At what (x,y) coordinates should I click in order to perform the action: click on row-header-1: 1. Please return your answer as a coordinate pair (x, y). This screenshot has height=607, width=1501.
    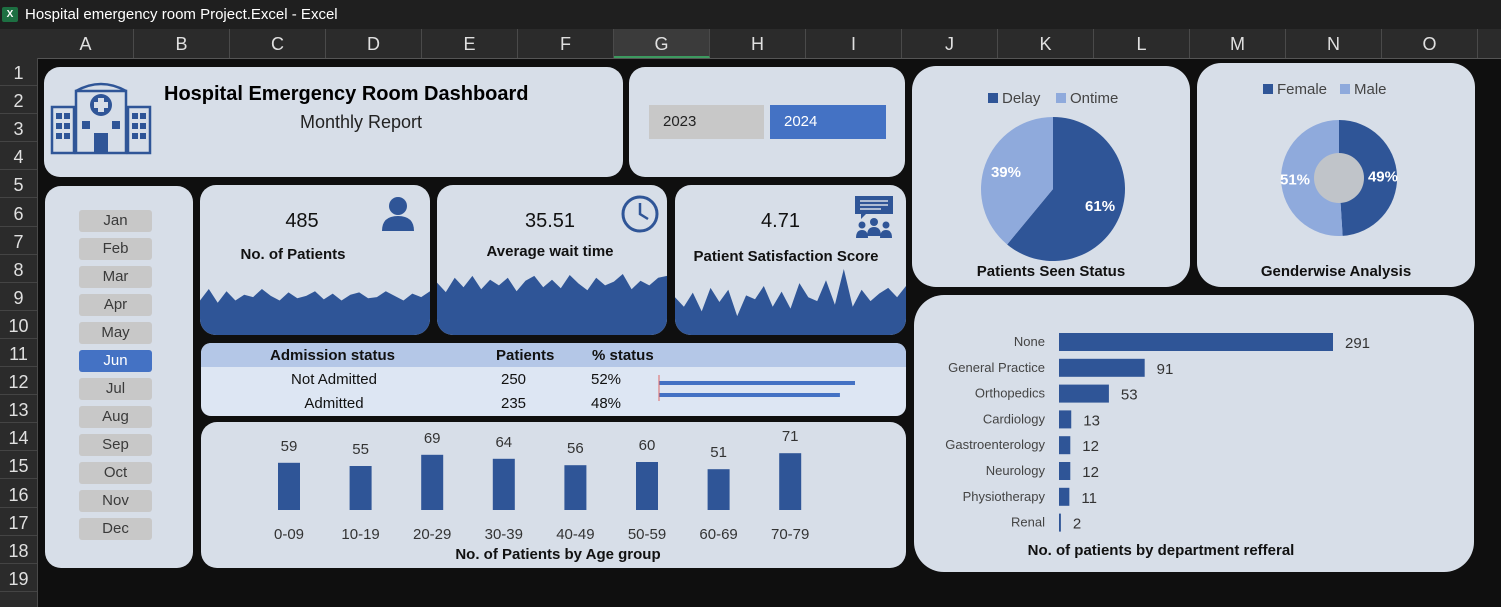
    Looking at the image, I should click on (18, 72).